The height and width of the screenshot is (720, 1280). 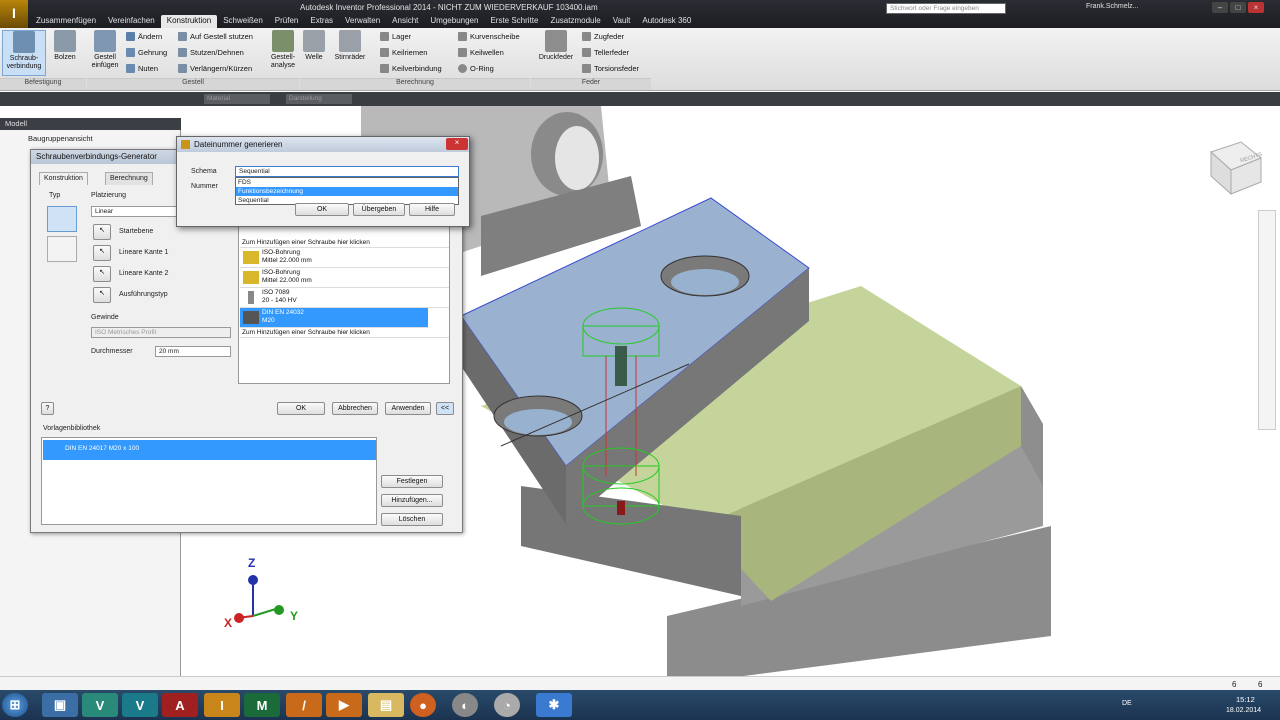 I want to click on druckfeder-button: Druckfeder, so click(x=556, y=46).